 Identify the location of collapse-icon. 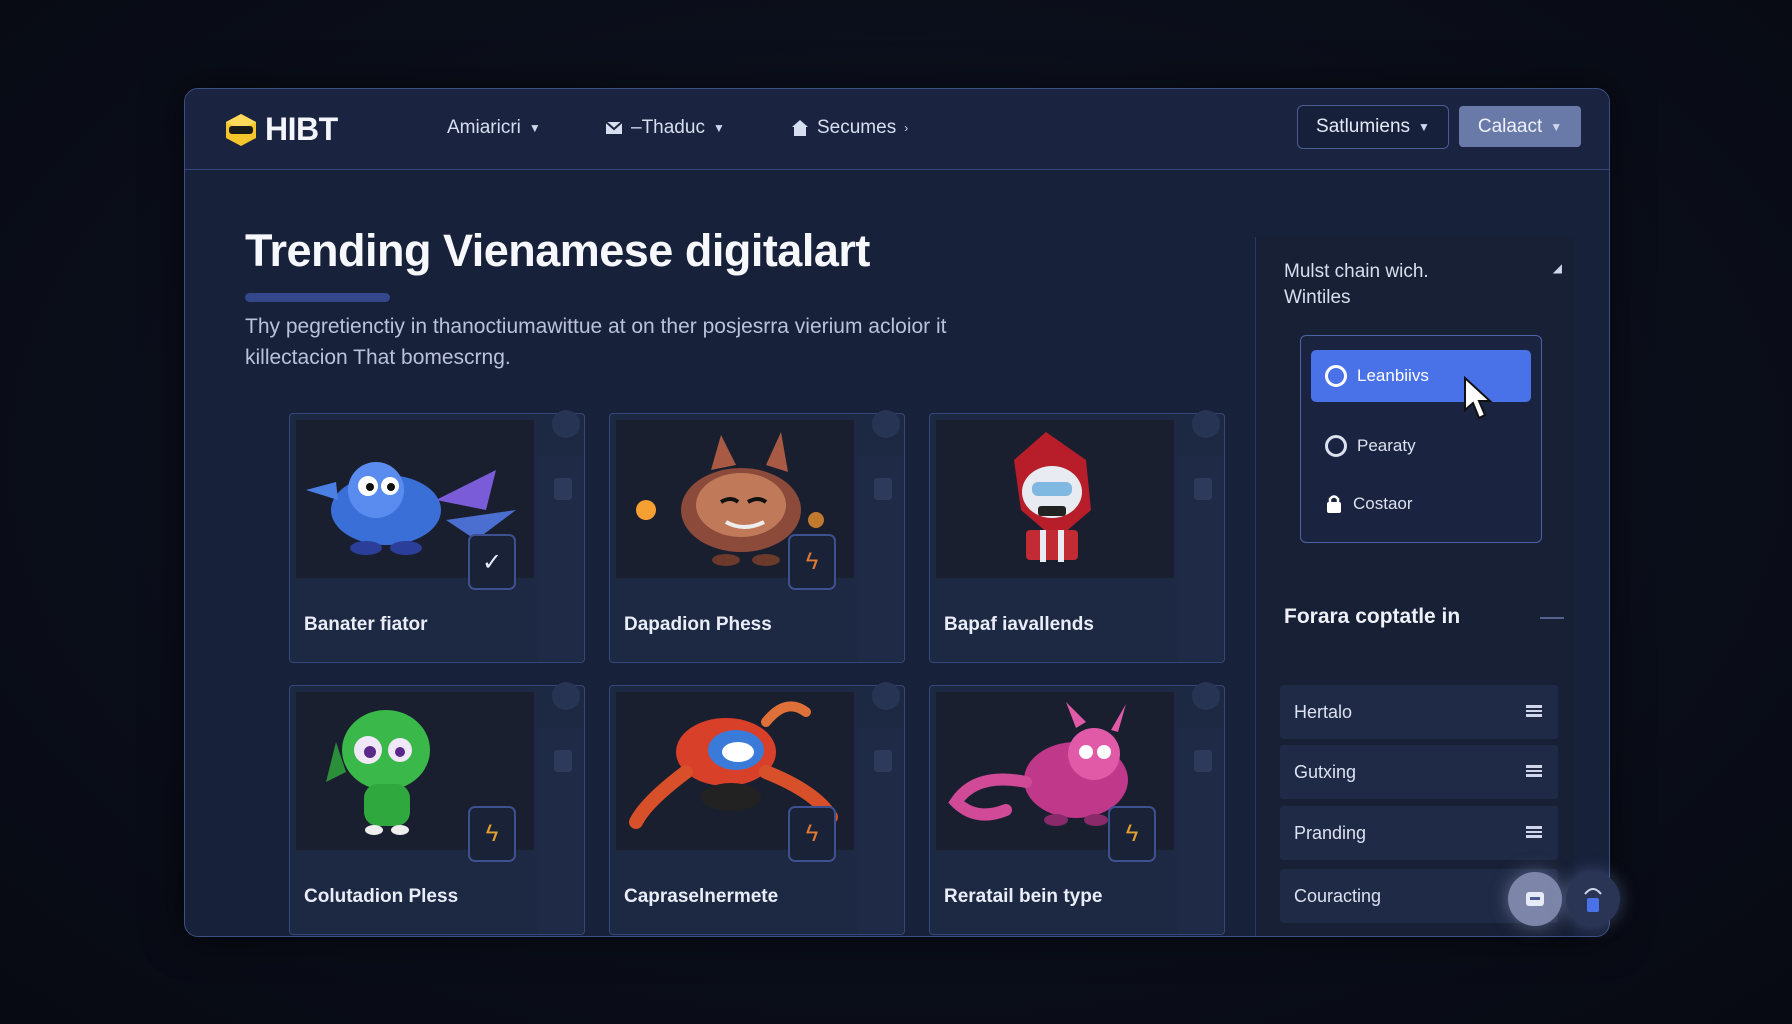
(1552, 618).